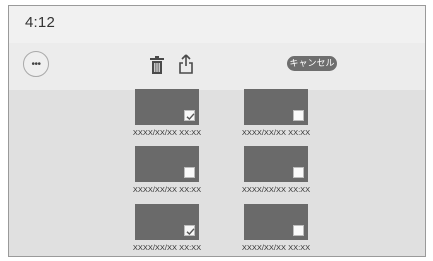  What do you see at coordinates (217, 24) in the screenshot?
I see `status-bar: 4:12` at bounding box center [217, 24].